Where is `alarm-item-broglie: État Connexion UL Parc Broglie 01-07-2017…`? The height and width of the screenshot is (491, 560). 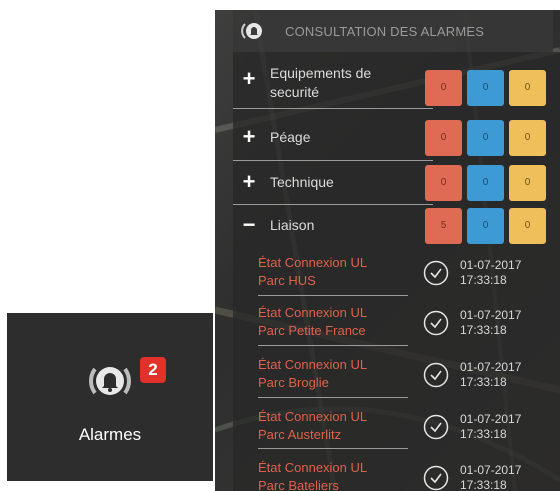
alarm-item-broglie: État Connexion UL Parc Broglie 01-07-2017… is located at coordinates (396, 377).